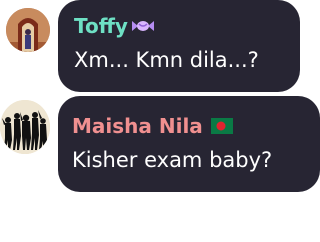 This screenshot has height=242, width=320. What do you see at coordinates (166, 60) in the screenshot?
I see `message-text: Xm... Kmn dila...?` at bounding box center [166, 60].